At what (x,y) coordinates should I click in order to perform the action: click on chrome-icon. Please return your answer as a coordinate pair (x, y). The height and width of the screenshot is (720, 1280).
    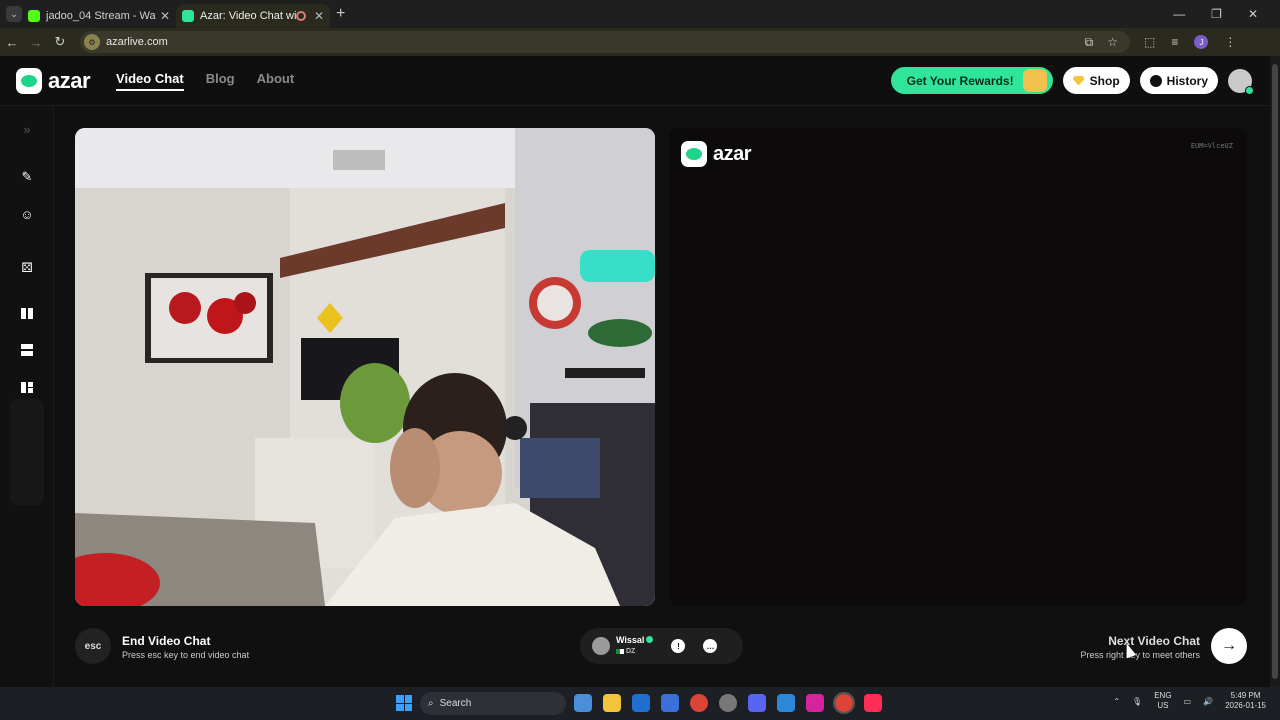
    Looking at the image, I should click on (699, 703).